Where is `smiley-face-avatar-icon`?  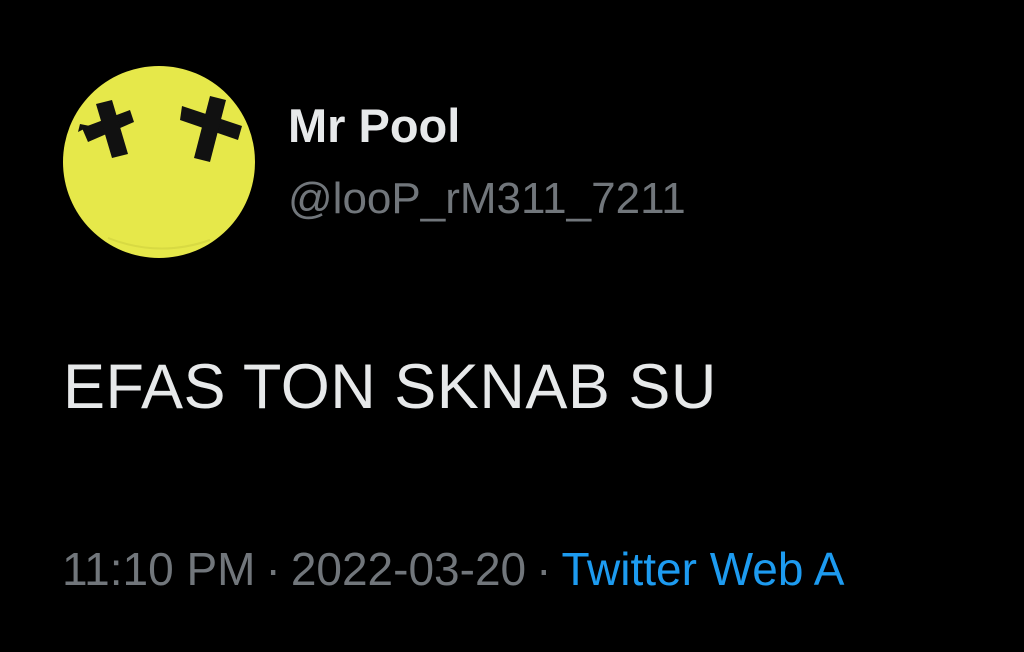 smiley-face-avatar-icon is located at coordinates (159, 160).